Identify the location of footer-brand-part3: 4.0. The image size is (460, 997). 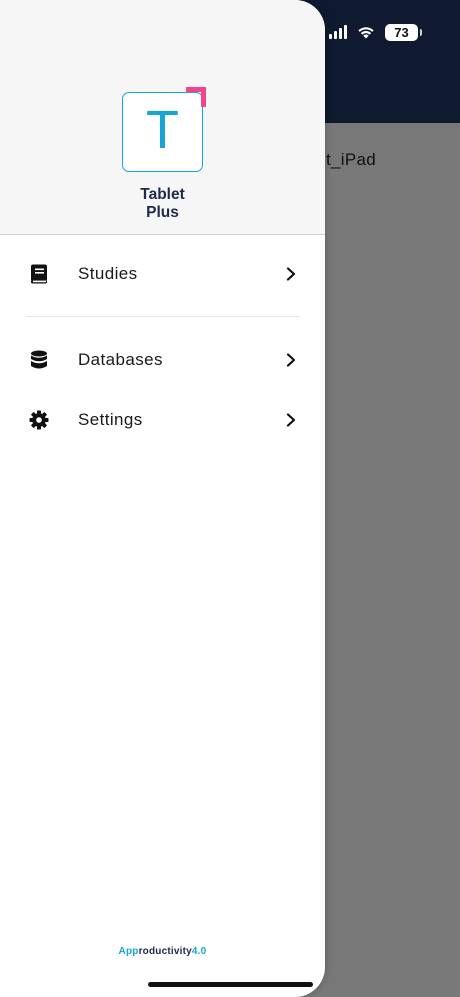
(199, 951).